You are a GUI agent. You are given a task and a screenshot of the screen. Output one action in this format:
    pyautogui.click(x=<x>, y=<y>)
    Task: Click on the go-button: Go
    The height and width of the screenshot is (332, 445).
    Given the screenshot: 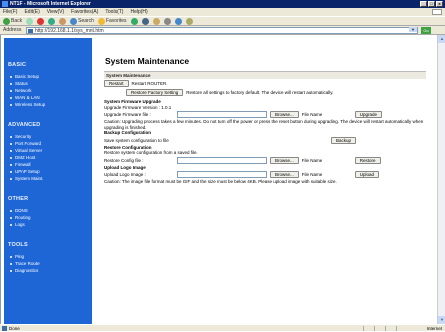 What is the action you would take?
    pyautogui.click(x=426, y=30)
    